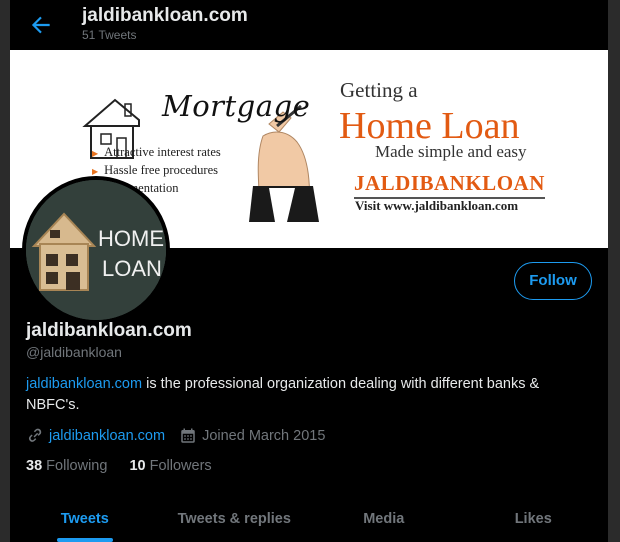 The image size is (620, 542). What do you see at coordinates (309, 25) in the screenshot?
I see `top-bar: jaldibankloan.com 51 Tweets` at bounding box center [309, 25].